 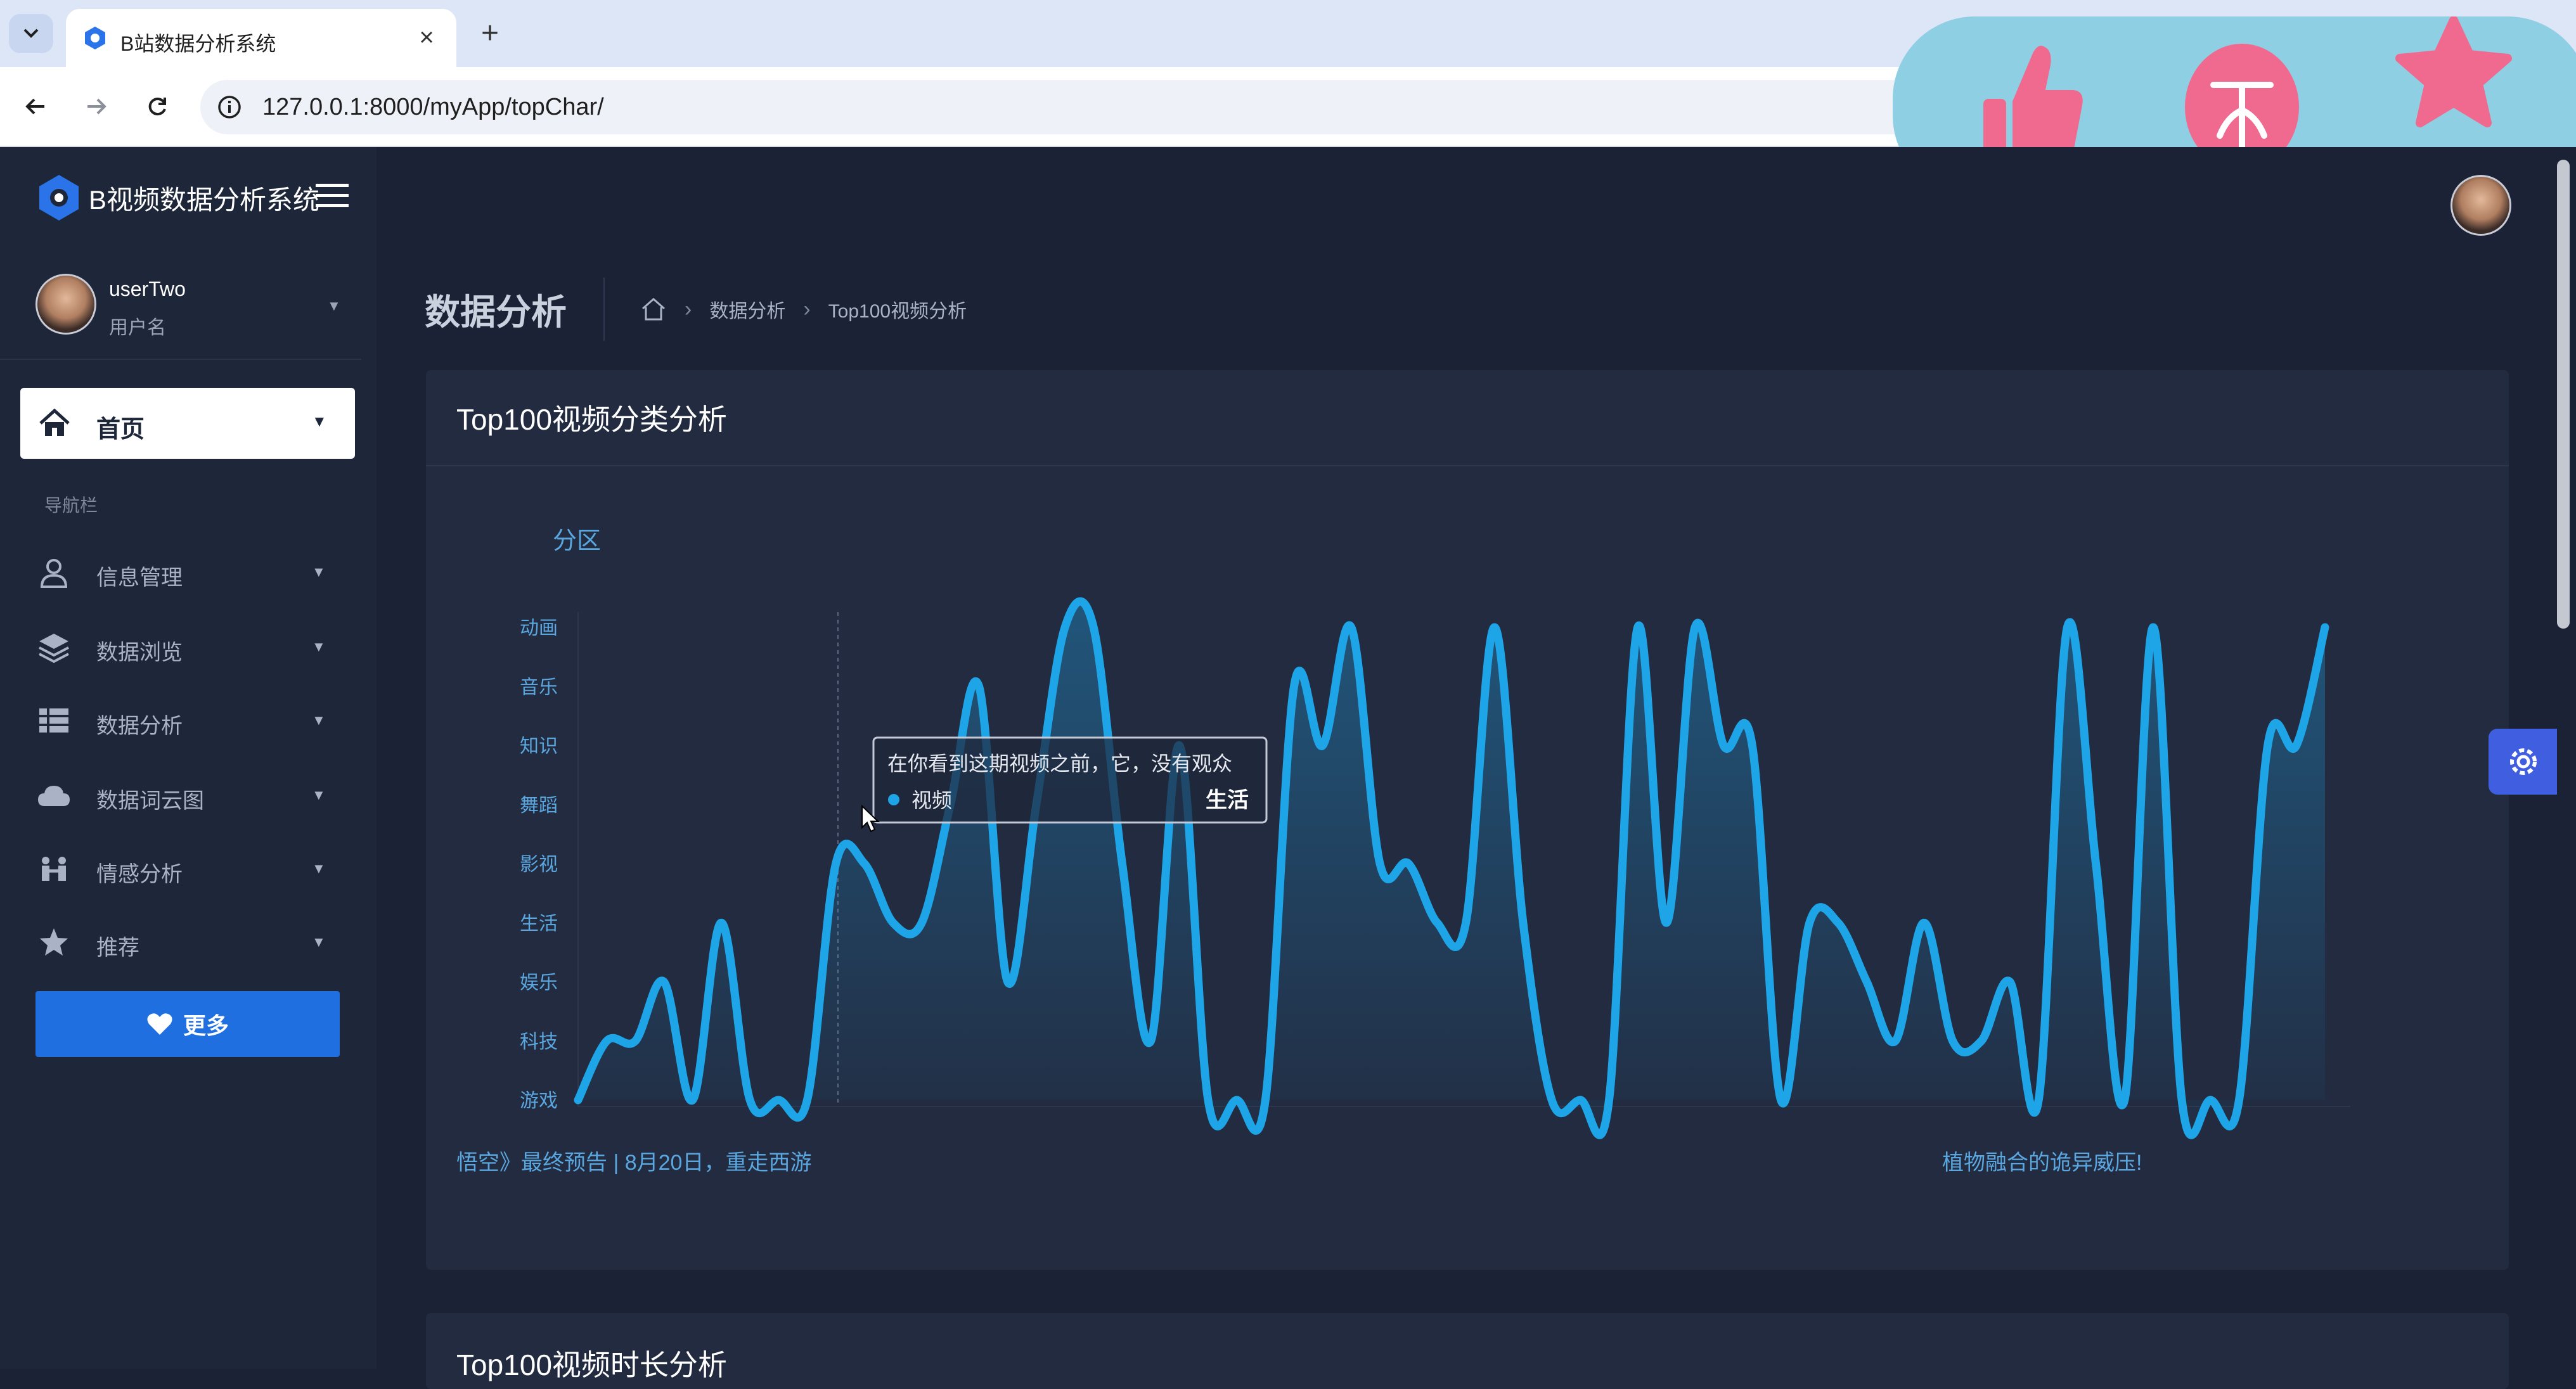 I want to click on card-title: Top100视频时长分析, so click(x=591, y=1363).